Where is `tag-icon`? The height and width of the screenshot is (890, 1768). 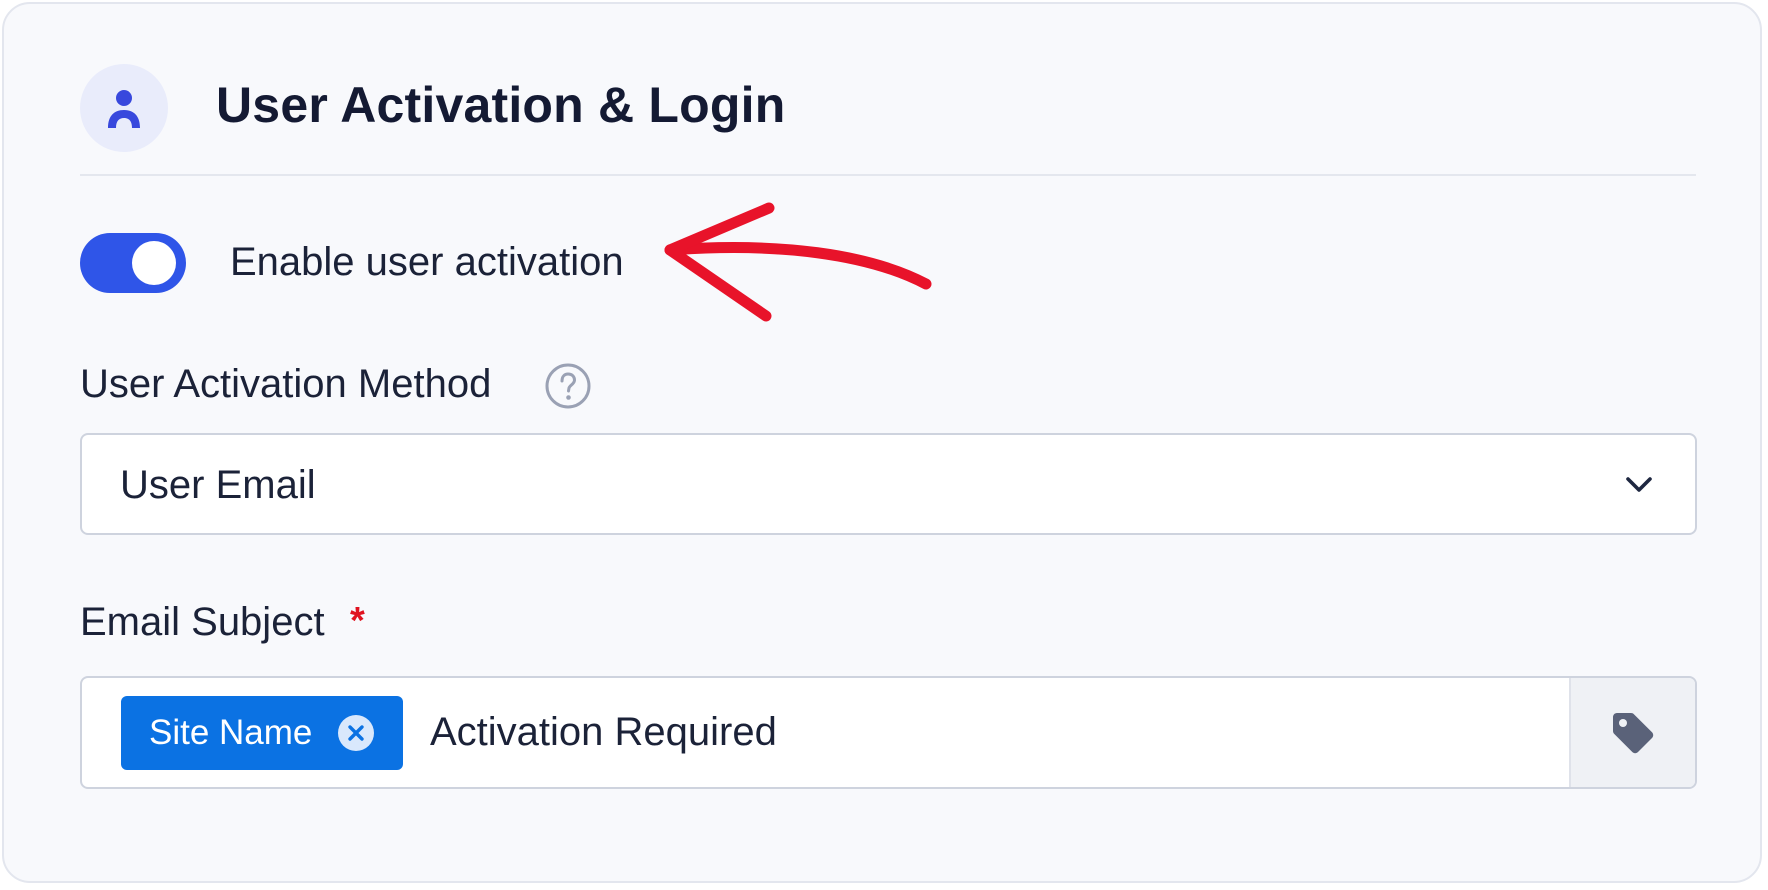 tag-icon is located at coordinates (1633, 733).